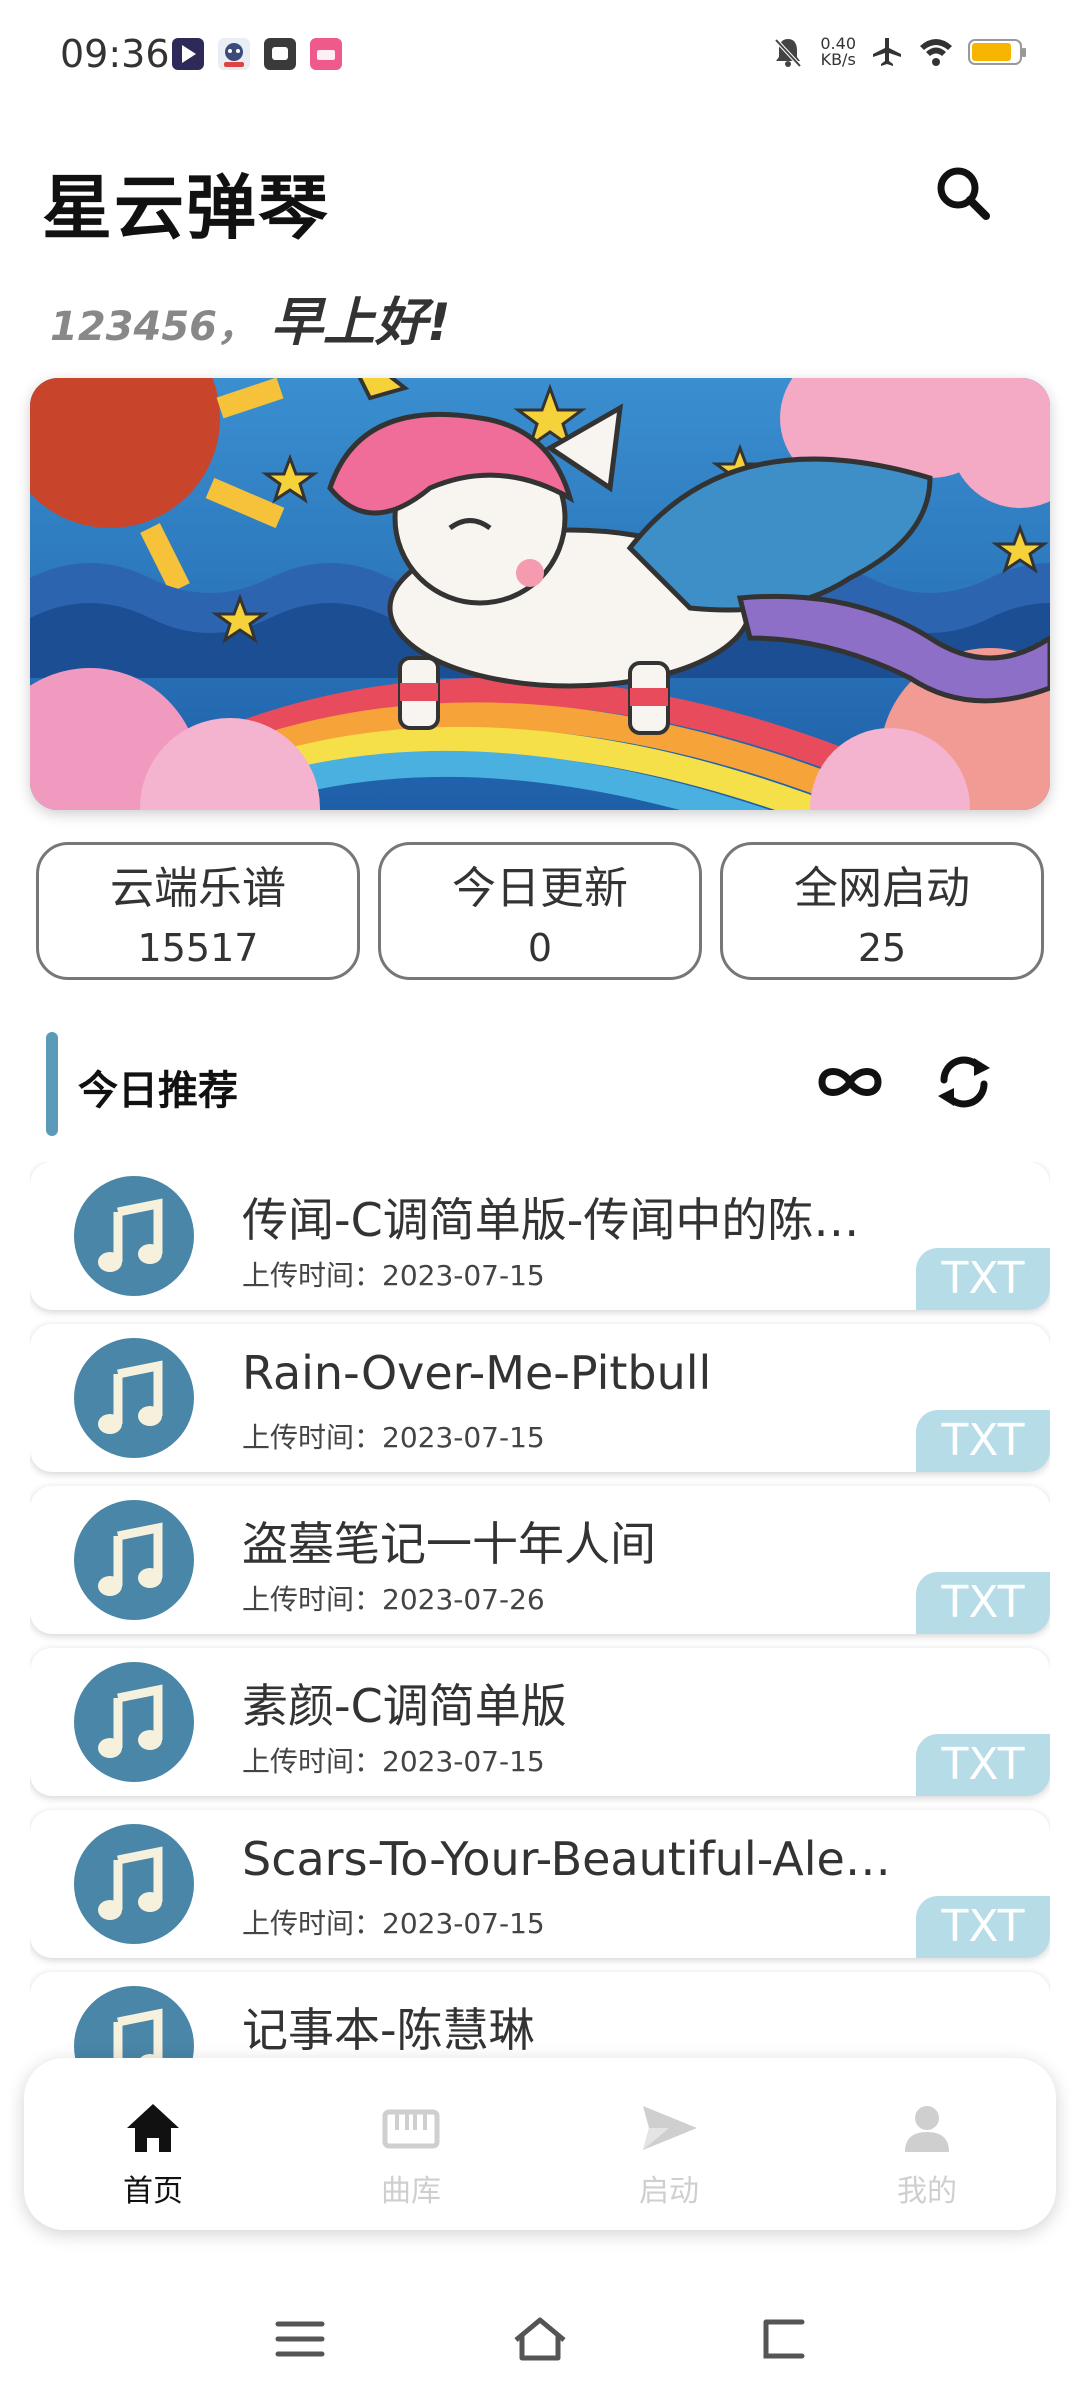  I want to click on home-icon, so click(153, 2128).